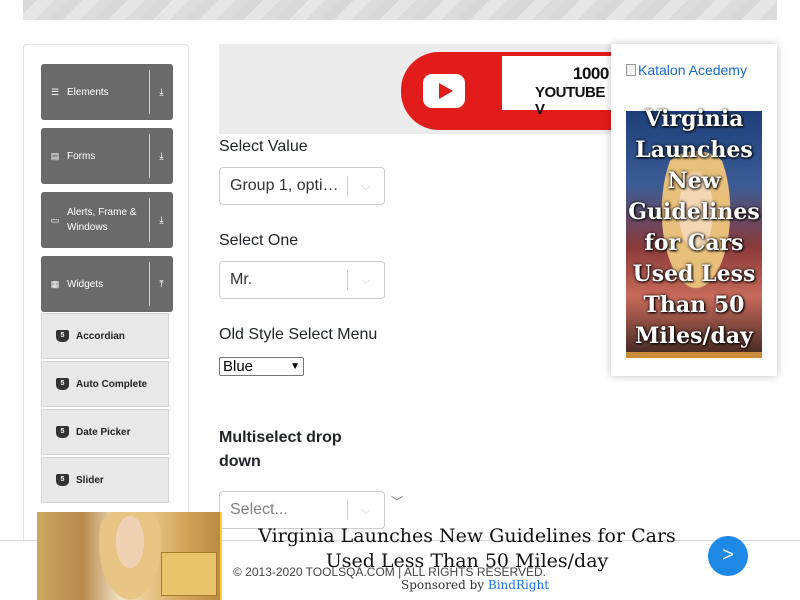 This screenshot has height=600, width=800. Describe the element at coordinates (288, 185) in the screenshot. I see `select-value-current: Group 1, option 1` at that location.